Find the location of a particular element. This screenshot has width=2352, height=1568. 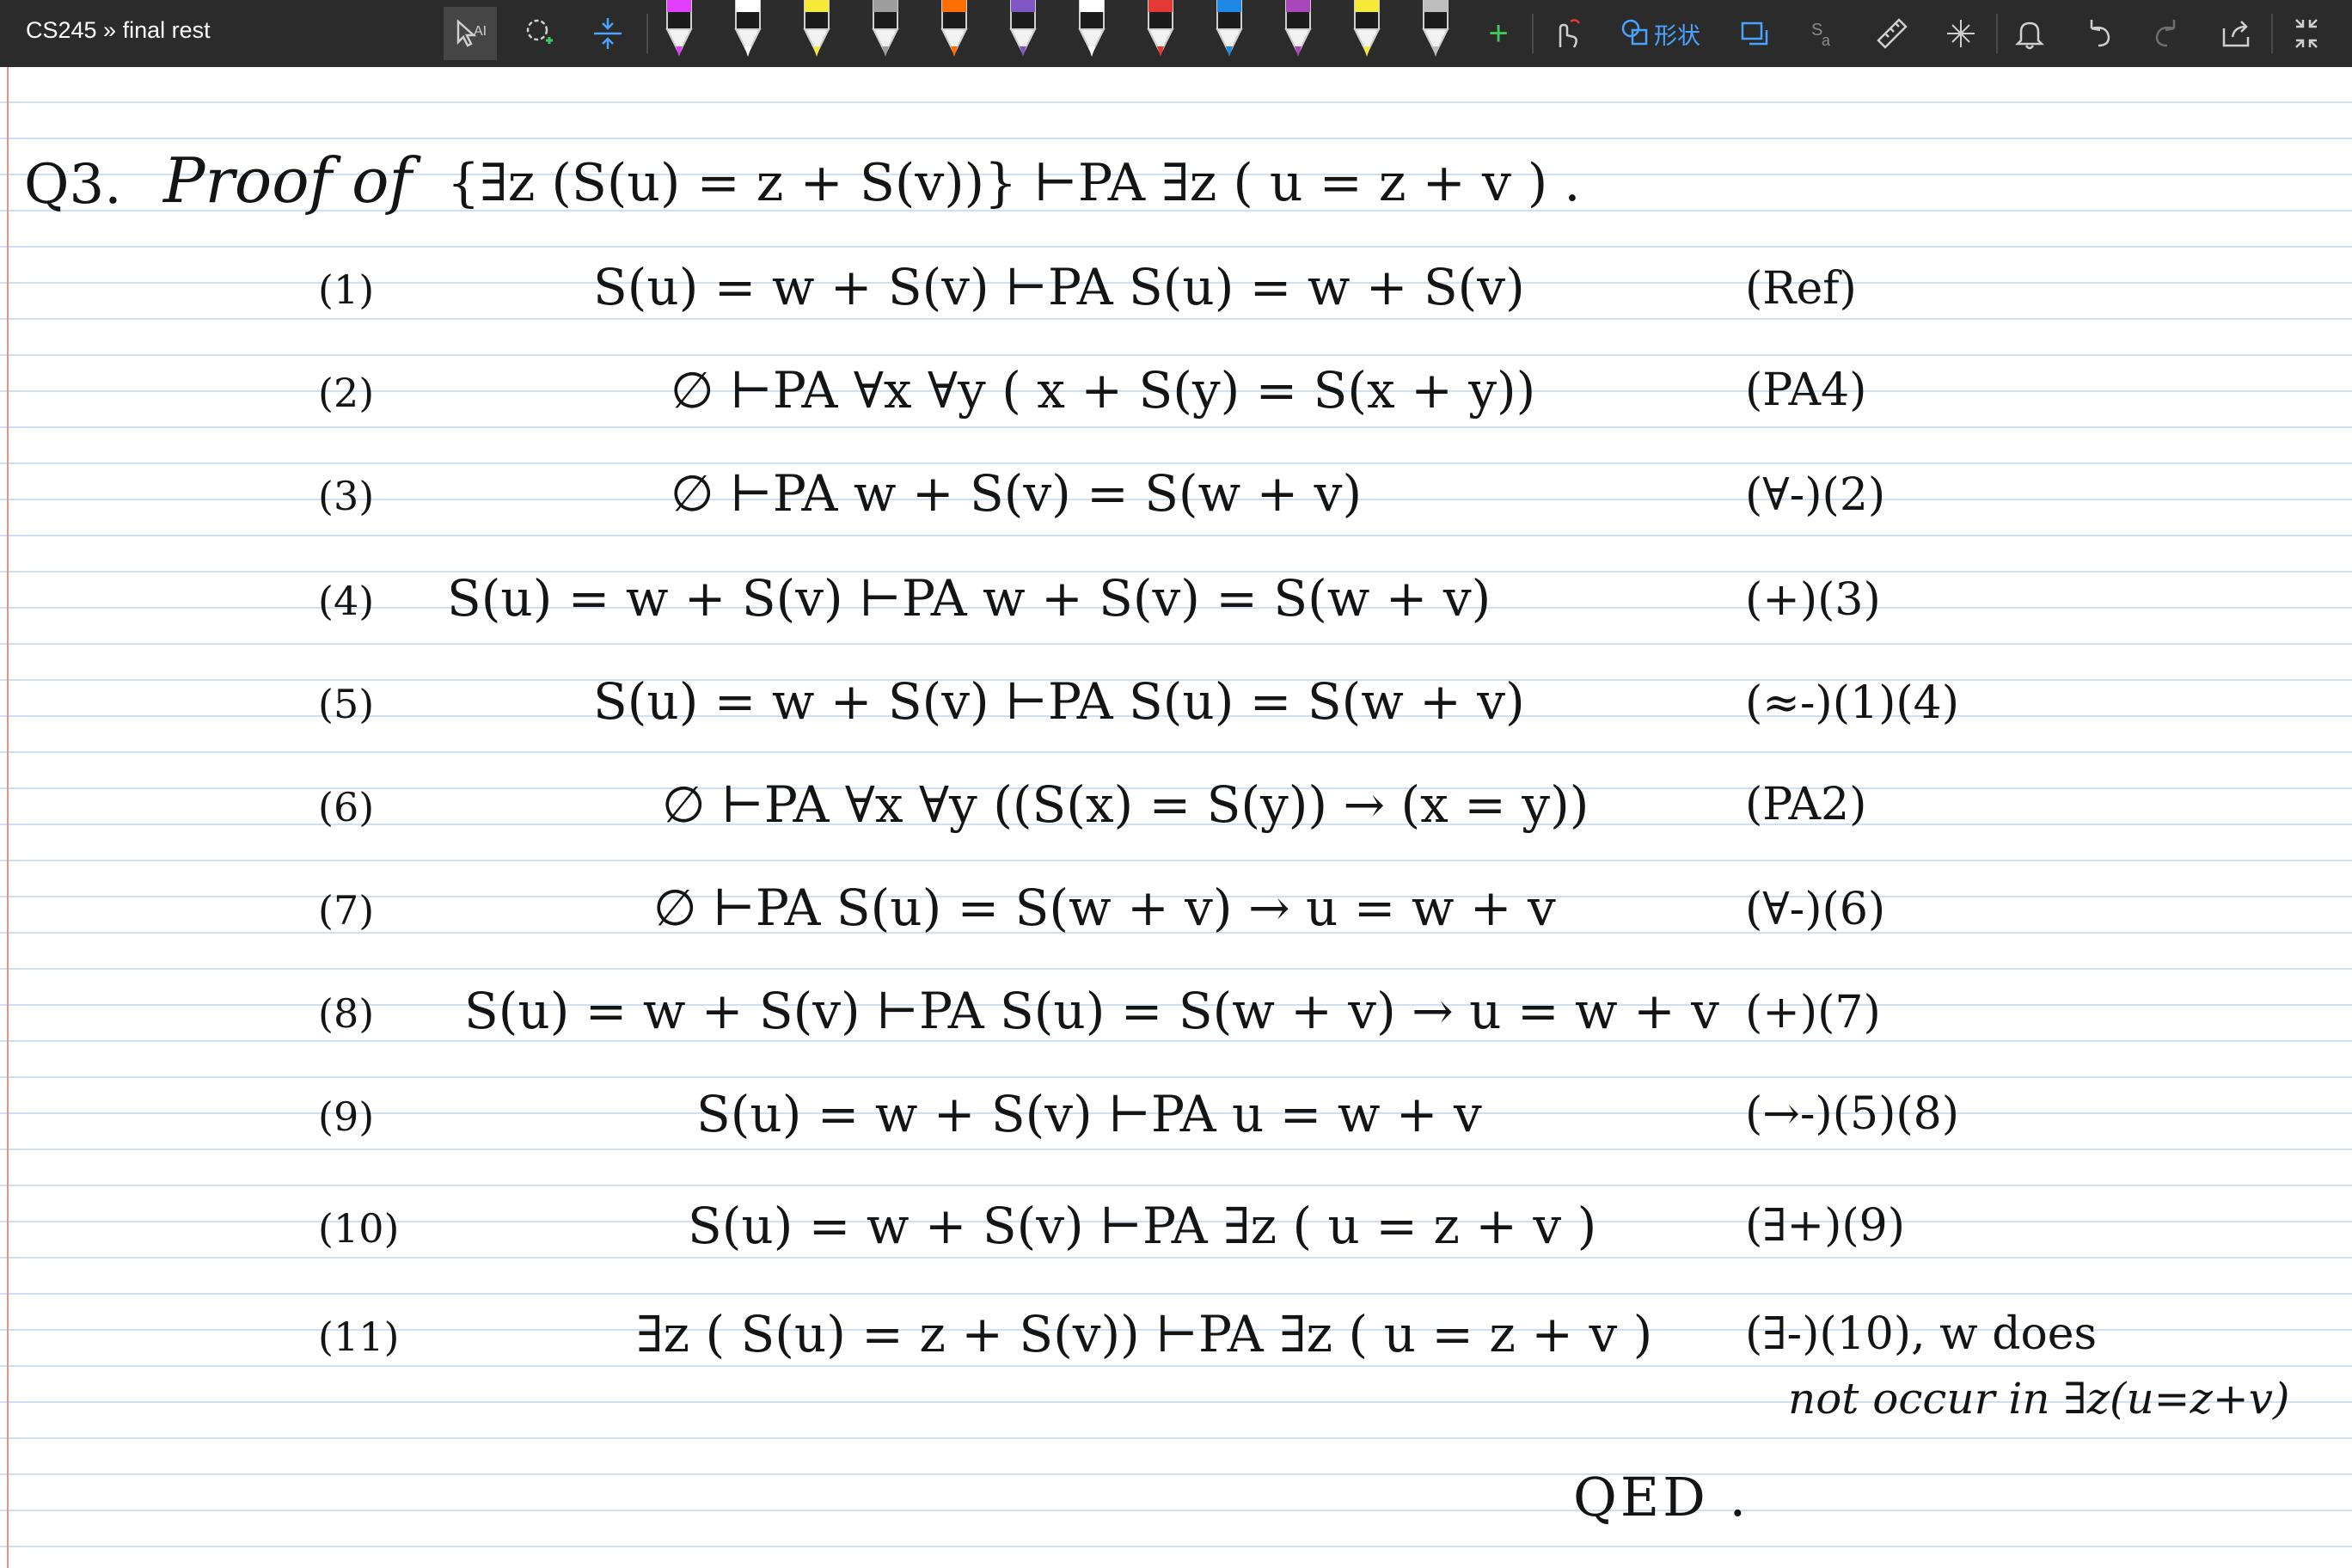

proof-line-expr: S(u) = w + S(v) ⊢PA ∃z ( u = z + v ) is located at coordinates (1142, 1226).